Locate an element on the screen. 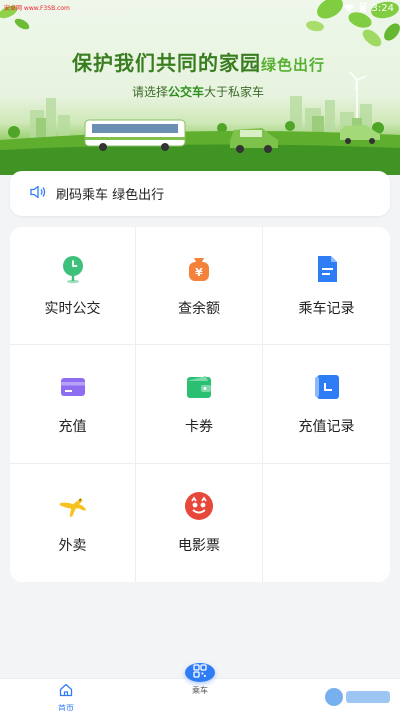  notice-bar: 刷码乘车 绿色出行 is located at coordinates (200, 193).